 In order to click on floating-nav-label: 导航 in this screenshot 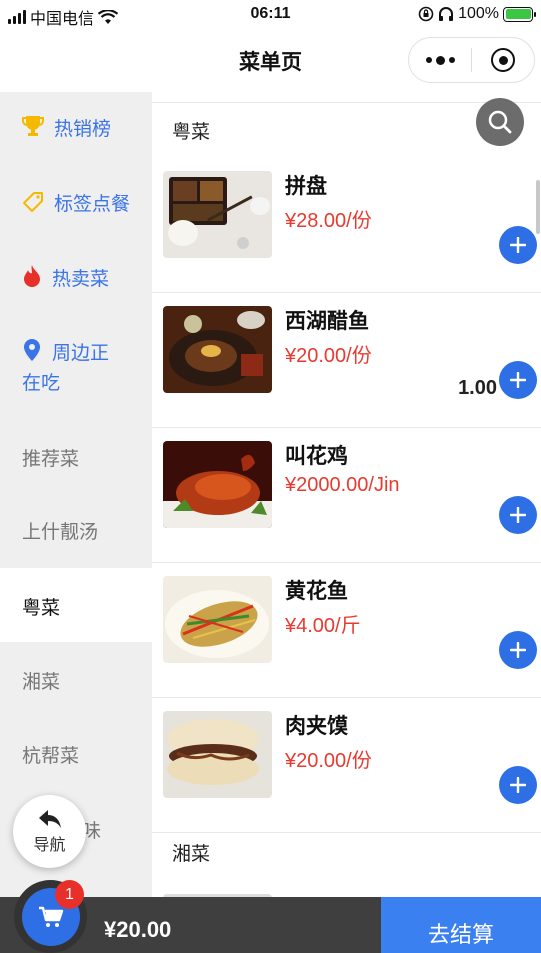, I will do `click(49, 845)`.